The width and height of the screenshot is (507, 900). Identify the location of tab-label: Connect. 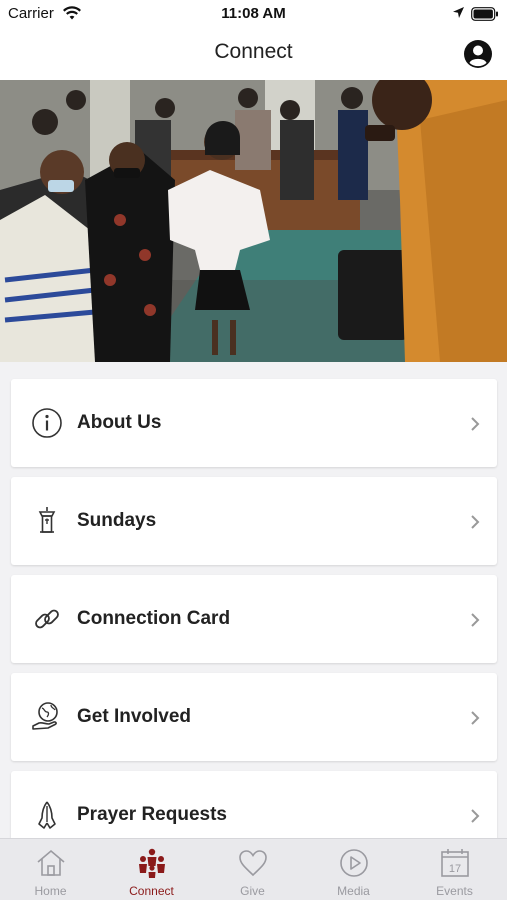
(151, 891).